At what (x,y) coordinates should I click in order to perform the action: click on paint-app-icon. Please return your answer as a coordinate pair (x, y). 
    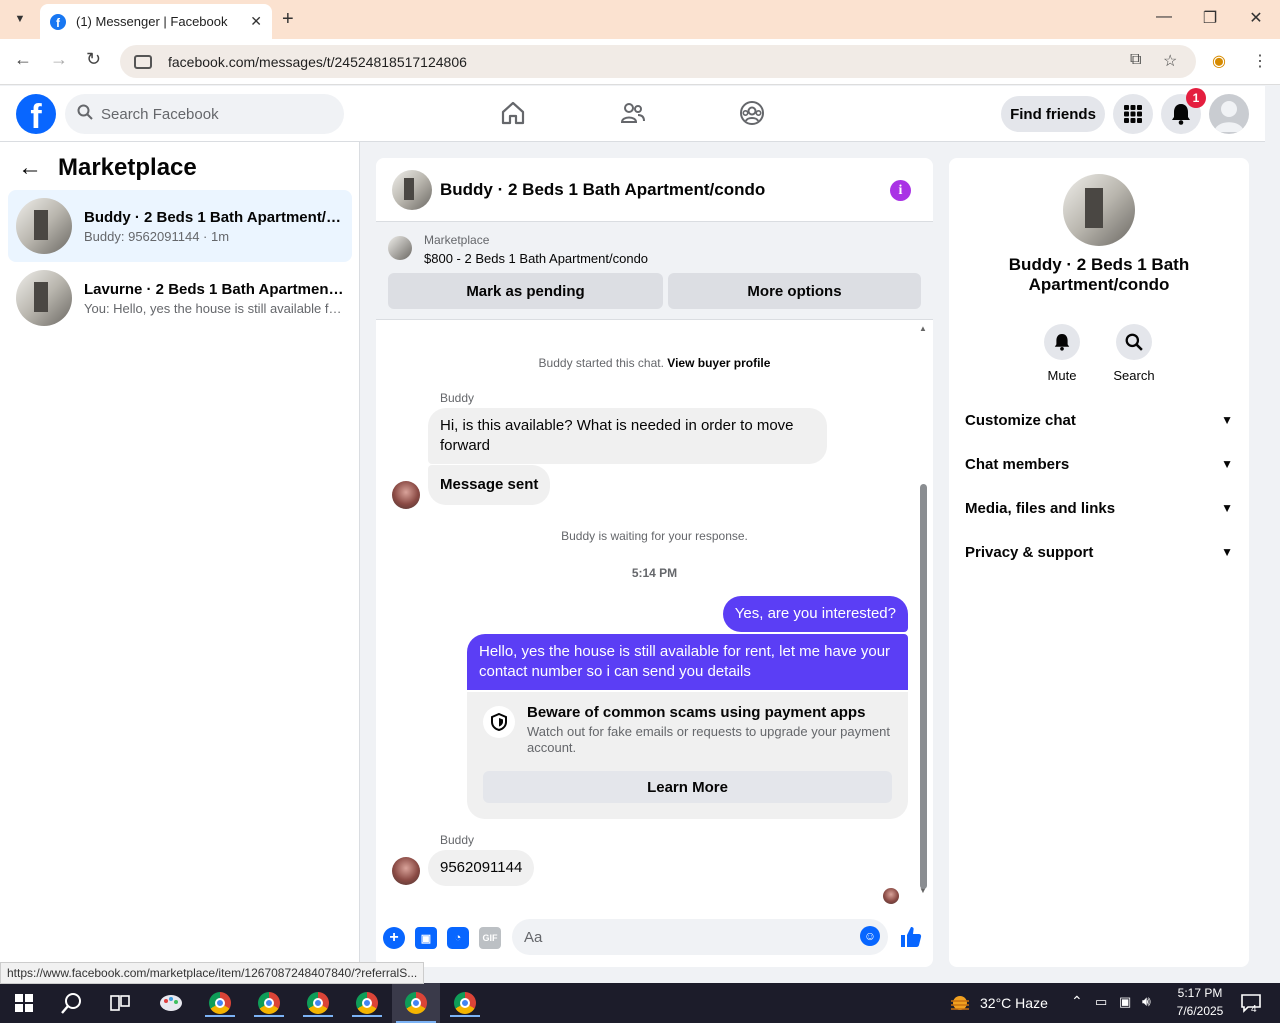
    Looking at the image, I should click on (171, 1003).